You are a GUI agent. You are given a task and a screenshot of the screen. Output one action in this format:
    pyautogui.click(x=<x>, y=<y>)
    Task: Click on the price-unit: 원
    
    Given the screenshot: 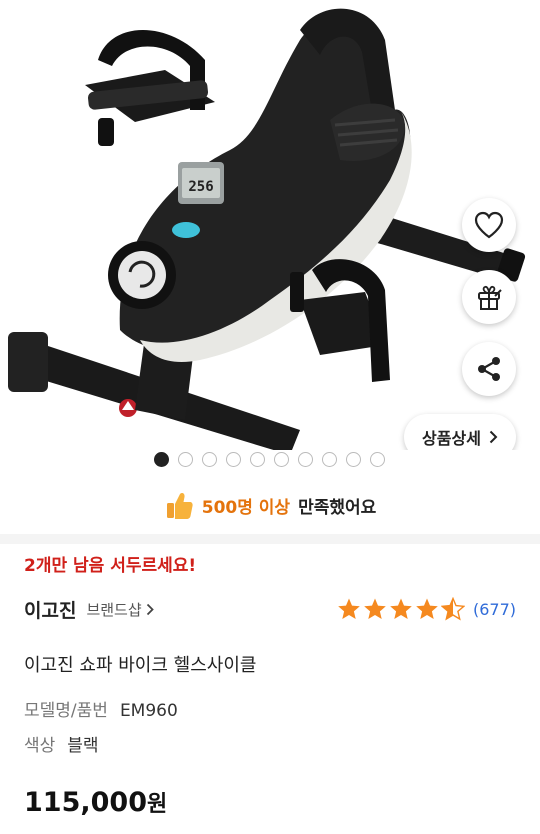 What is the action you would take?
    pyautogui.click(x=157, y=804)
    